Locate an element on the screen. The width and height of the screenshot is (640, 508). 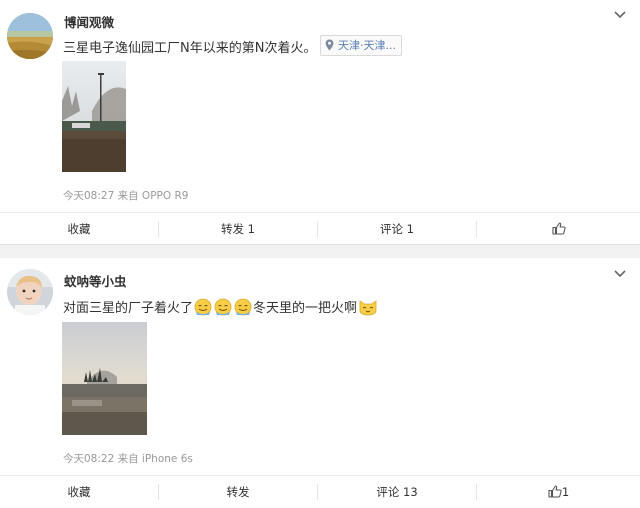
post-text: 对面三星的厂子着火了 冬天里的一把火啊 is located at coordinates (221, 306).